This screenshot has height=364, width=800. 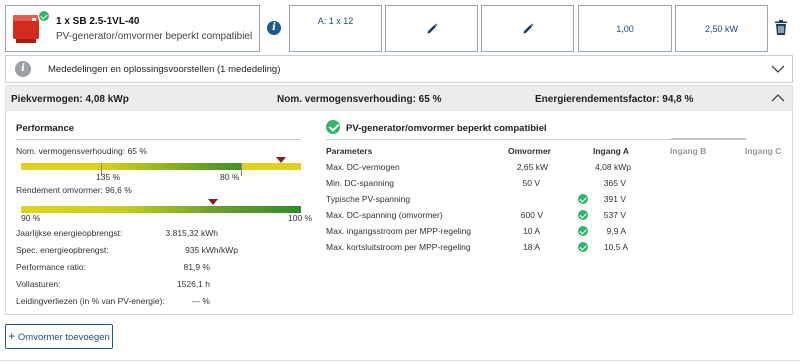 What do you see at coordinates (63, 337) in the screenshot?
I see `add-inverter-label: Omvormer toevoegen` at bounding box center [63, 337].